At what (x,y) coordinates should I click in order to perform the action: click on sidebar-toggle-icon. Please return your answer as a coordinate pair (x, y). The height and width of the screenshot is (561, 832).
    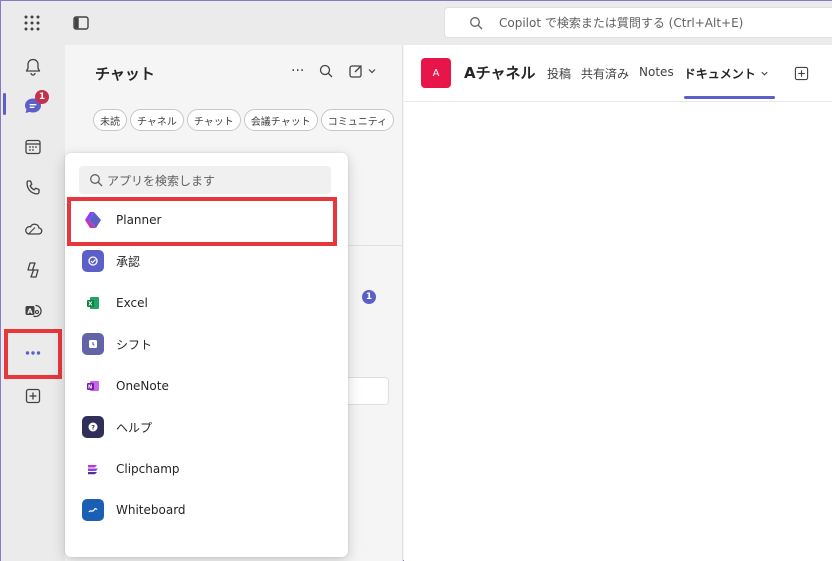
    Looking at the image, I should click on (81, 23).